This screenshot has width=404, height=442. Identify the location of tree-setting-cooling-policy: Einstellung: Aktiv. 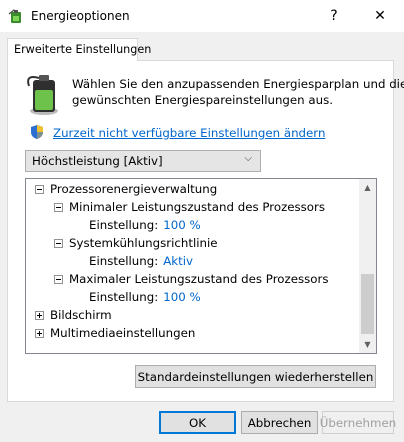
(141, 261).